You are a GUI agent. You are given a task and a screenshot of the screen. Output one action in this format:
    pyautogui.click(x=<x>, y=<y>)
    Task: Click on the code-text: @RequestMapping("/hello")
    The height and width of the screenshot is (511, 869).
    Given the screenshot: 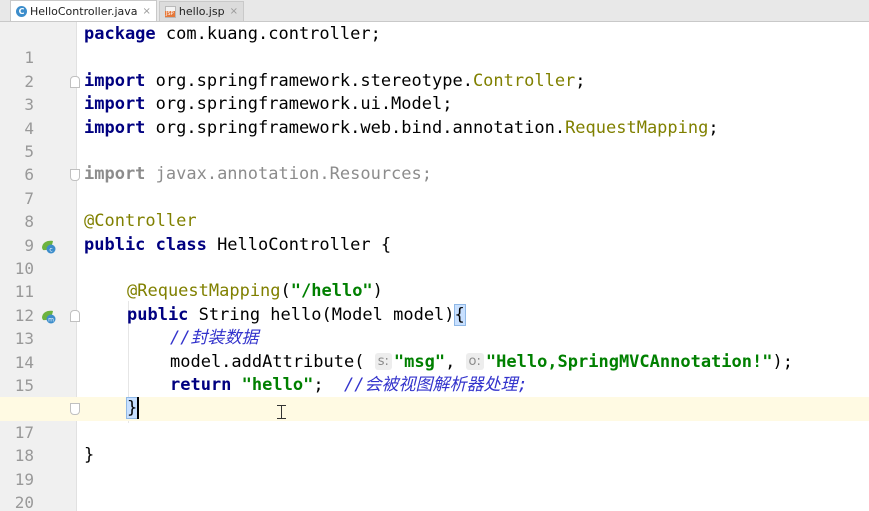 What is the action you would take?
    pyautogui.click(x=255, y=291)
    